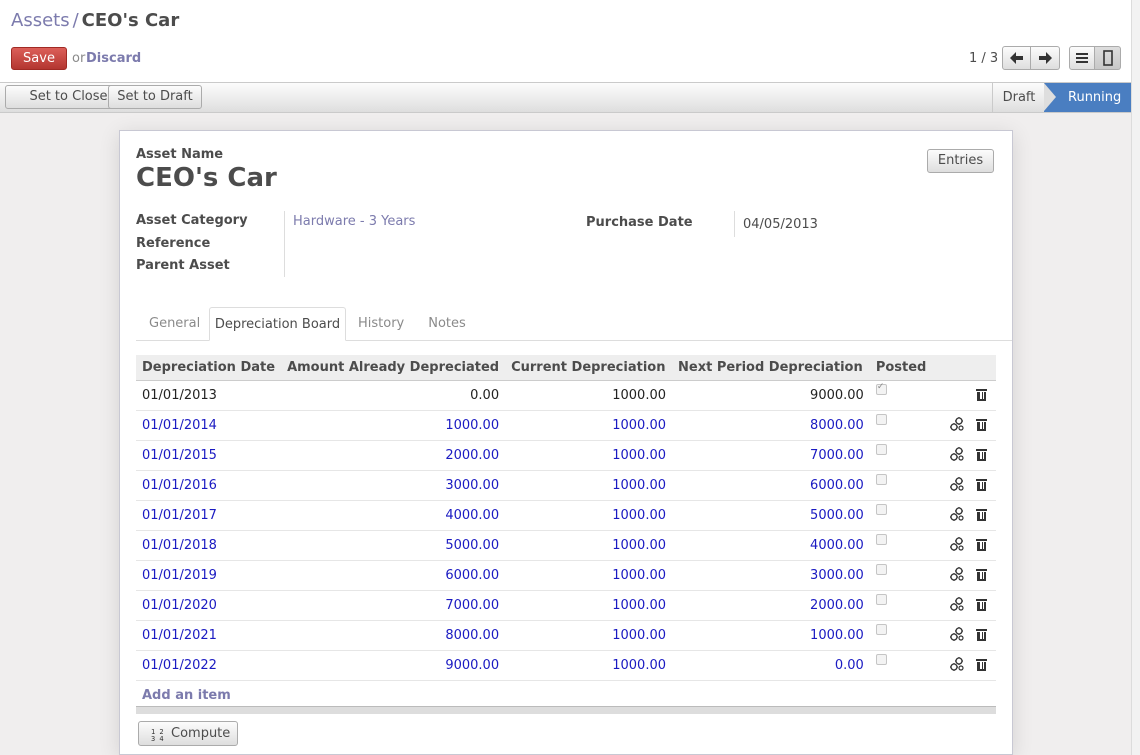  What do you see at coordinates (771, 605) in the screenshot?
I see `cell-next-period-depreciation: 2000.00` at bounding box center [771, 605].